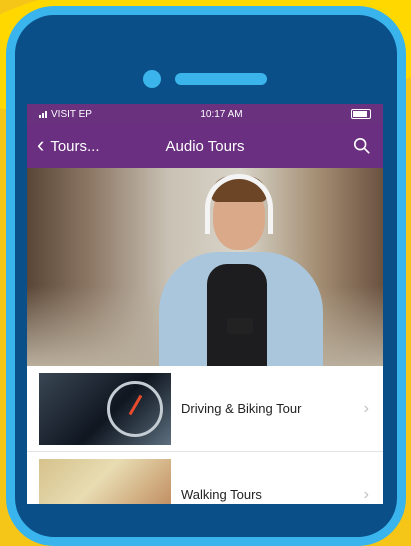 The height and width of the screenshot is (546, 411). What do you see at coordinates (241, 408) in the screenshot?
I see `tour-item-label: Driving & Biking Tour` at bounding box center [241, 408].